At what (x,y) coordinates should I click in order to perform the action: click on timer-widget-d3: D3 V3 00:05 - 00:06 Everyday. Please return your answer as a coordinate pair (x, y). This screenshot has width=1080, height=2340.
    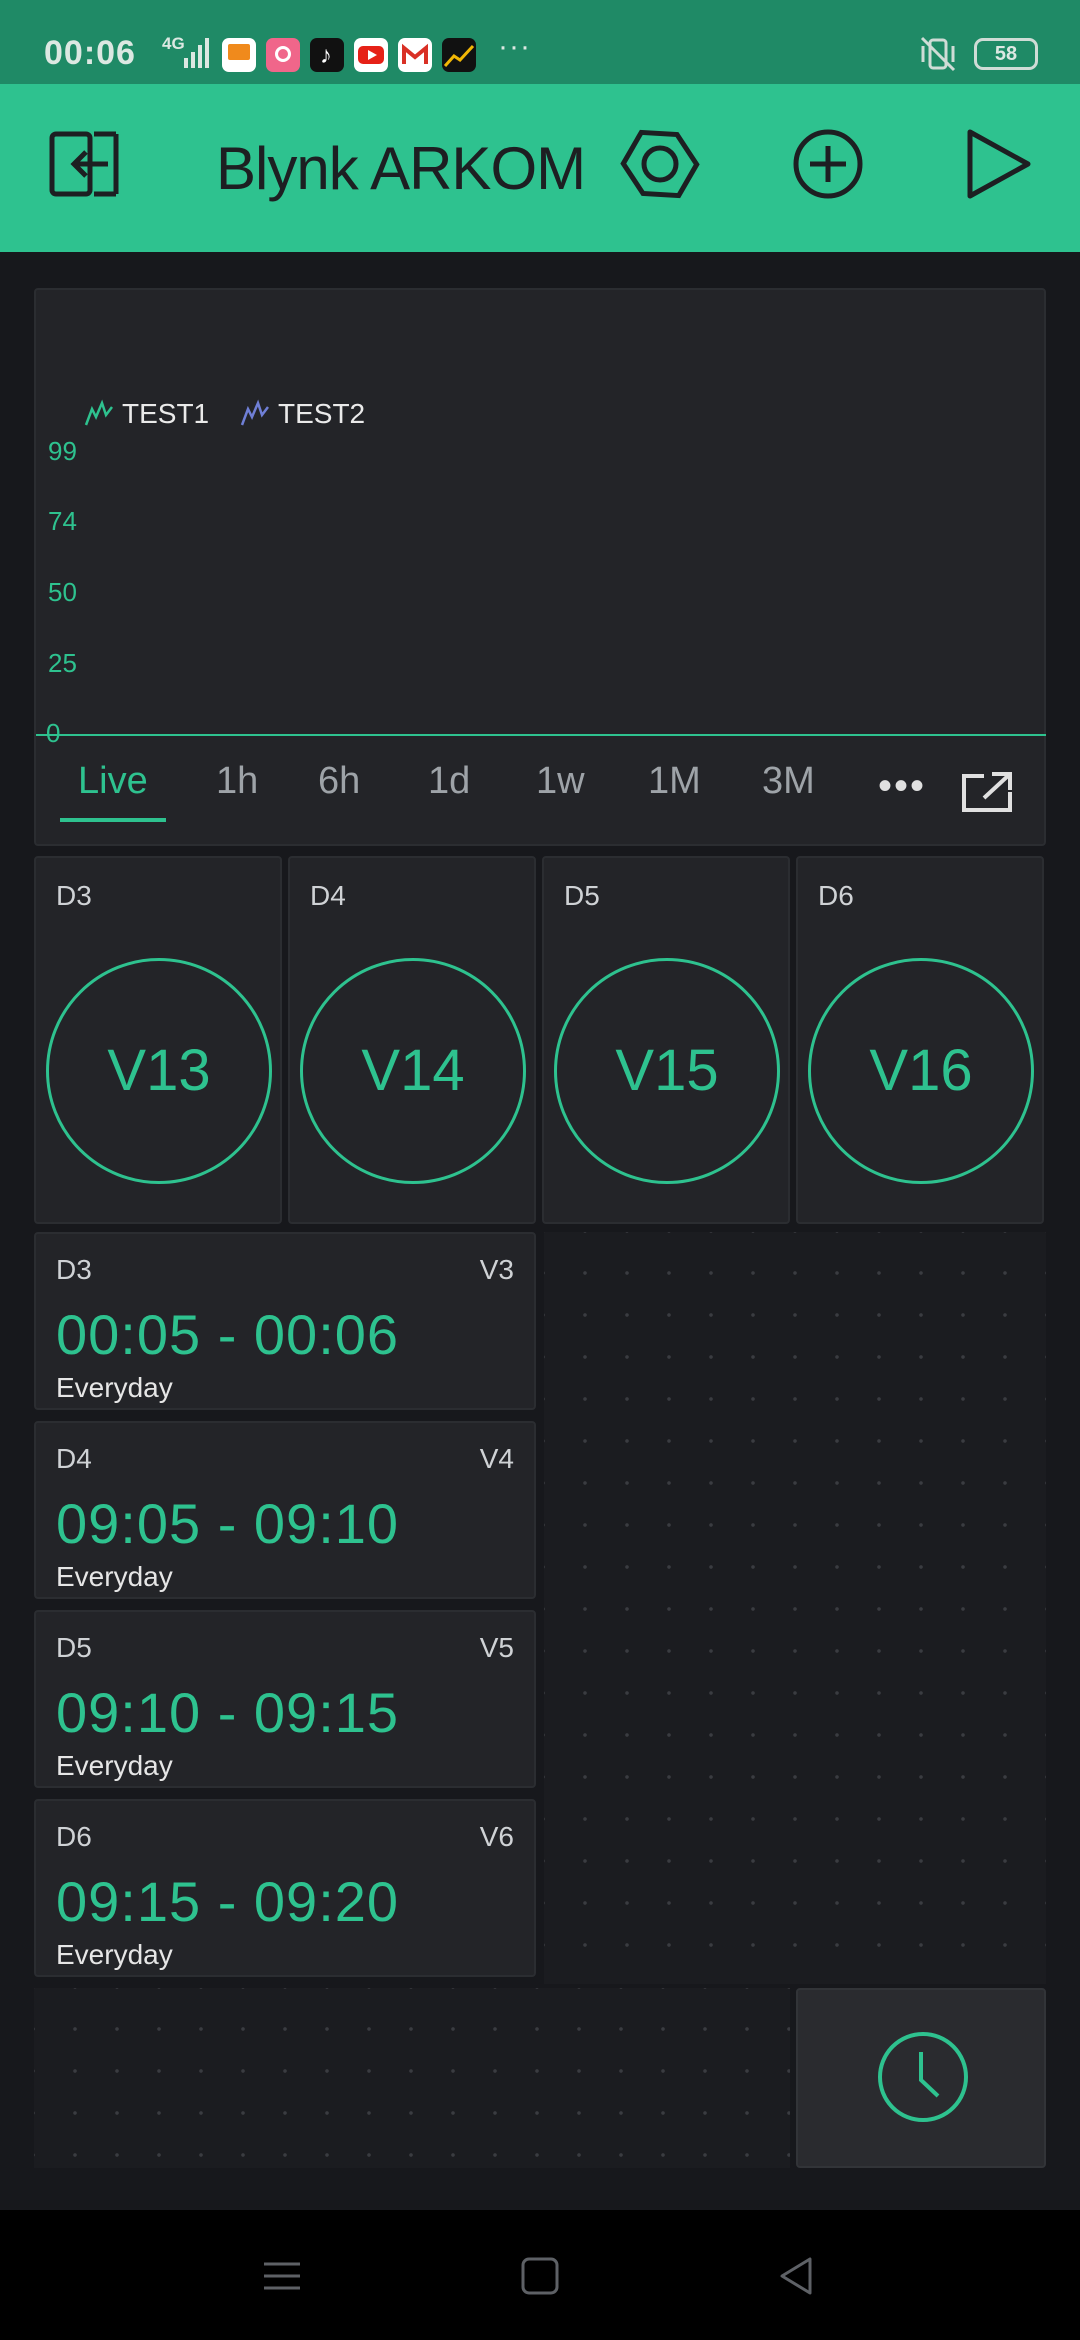
    Looking at the image, I should click on (285, 1321).